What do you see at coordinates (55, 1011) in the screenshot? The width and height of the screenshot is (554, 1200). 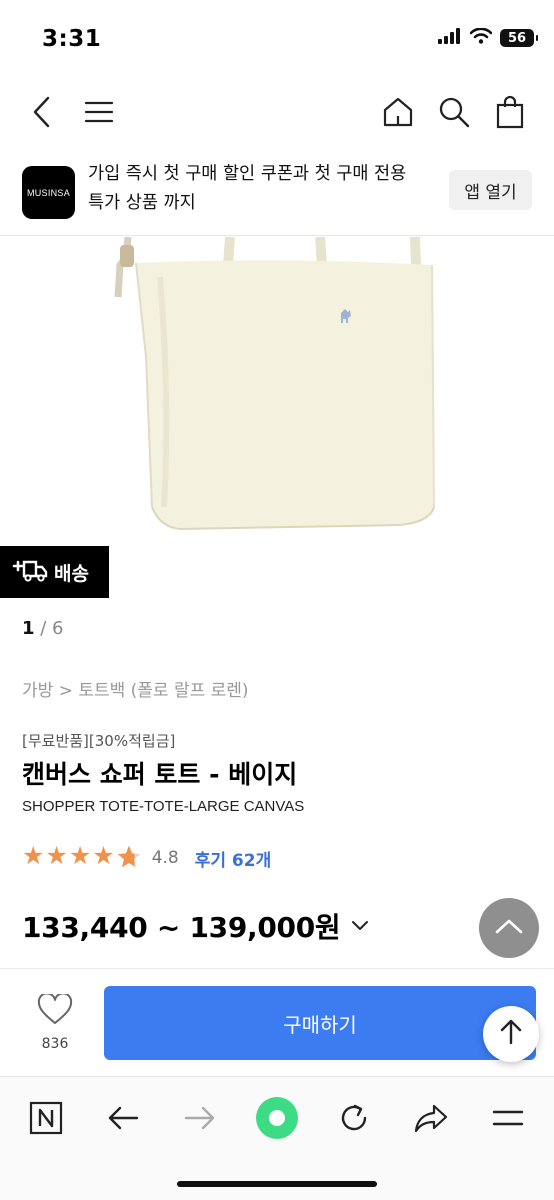 I see `heart-icon` at bounding box center [55, 1011].